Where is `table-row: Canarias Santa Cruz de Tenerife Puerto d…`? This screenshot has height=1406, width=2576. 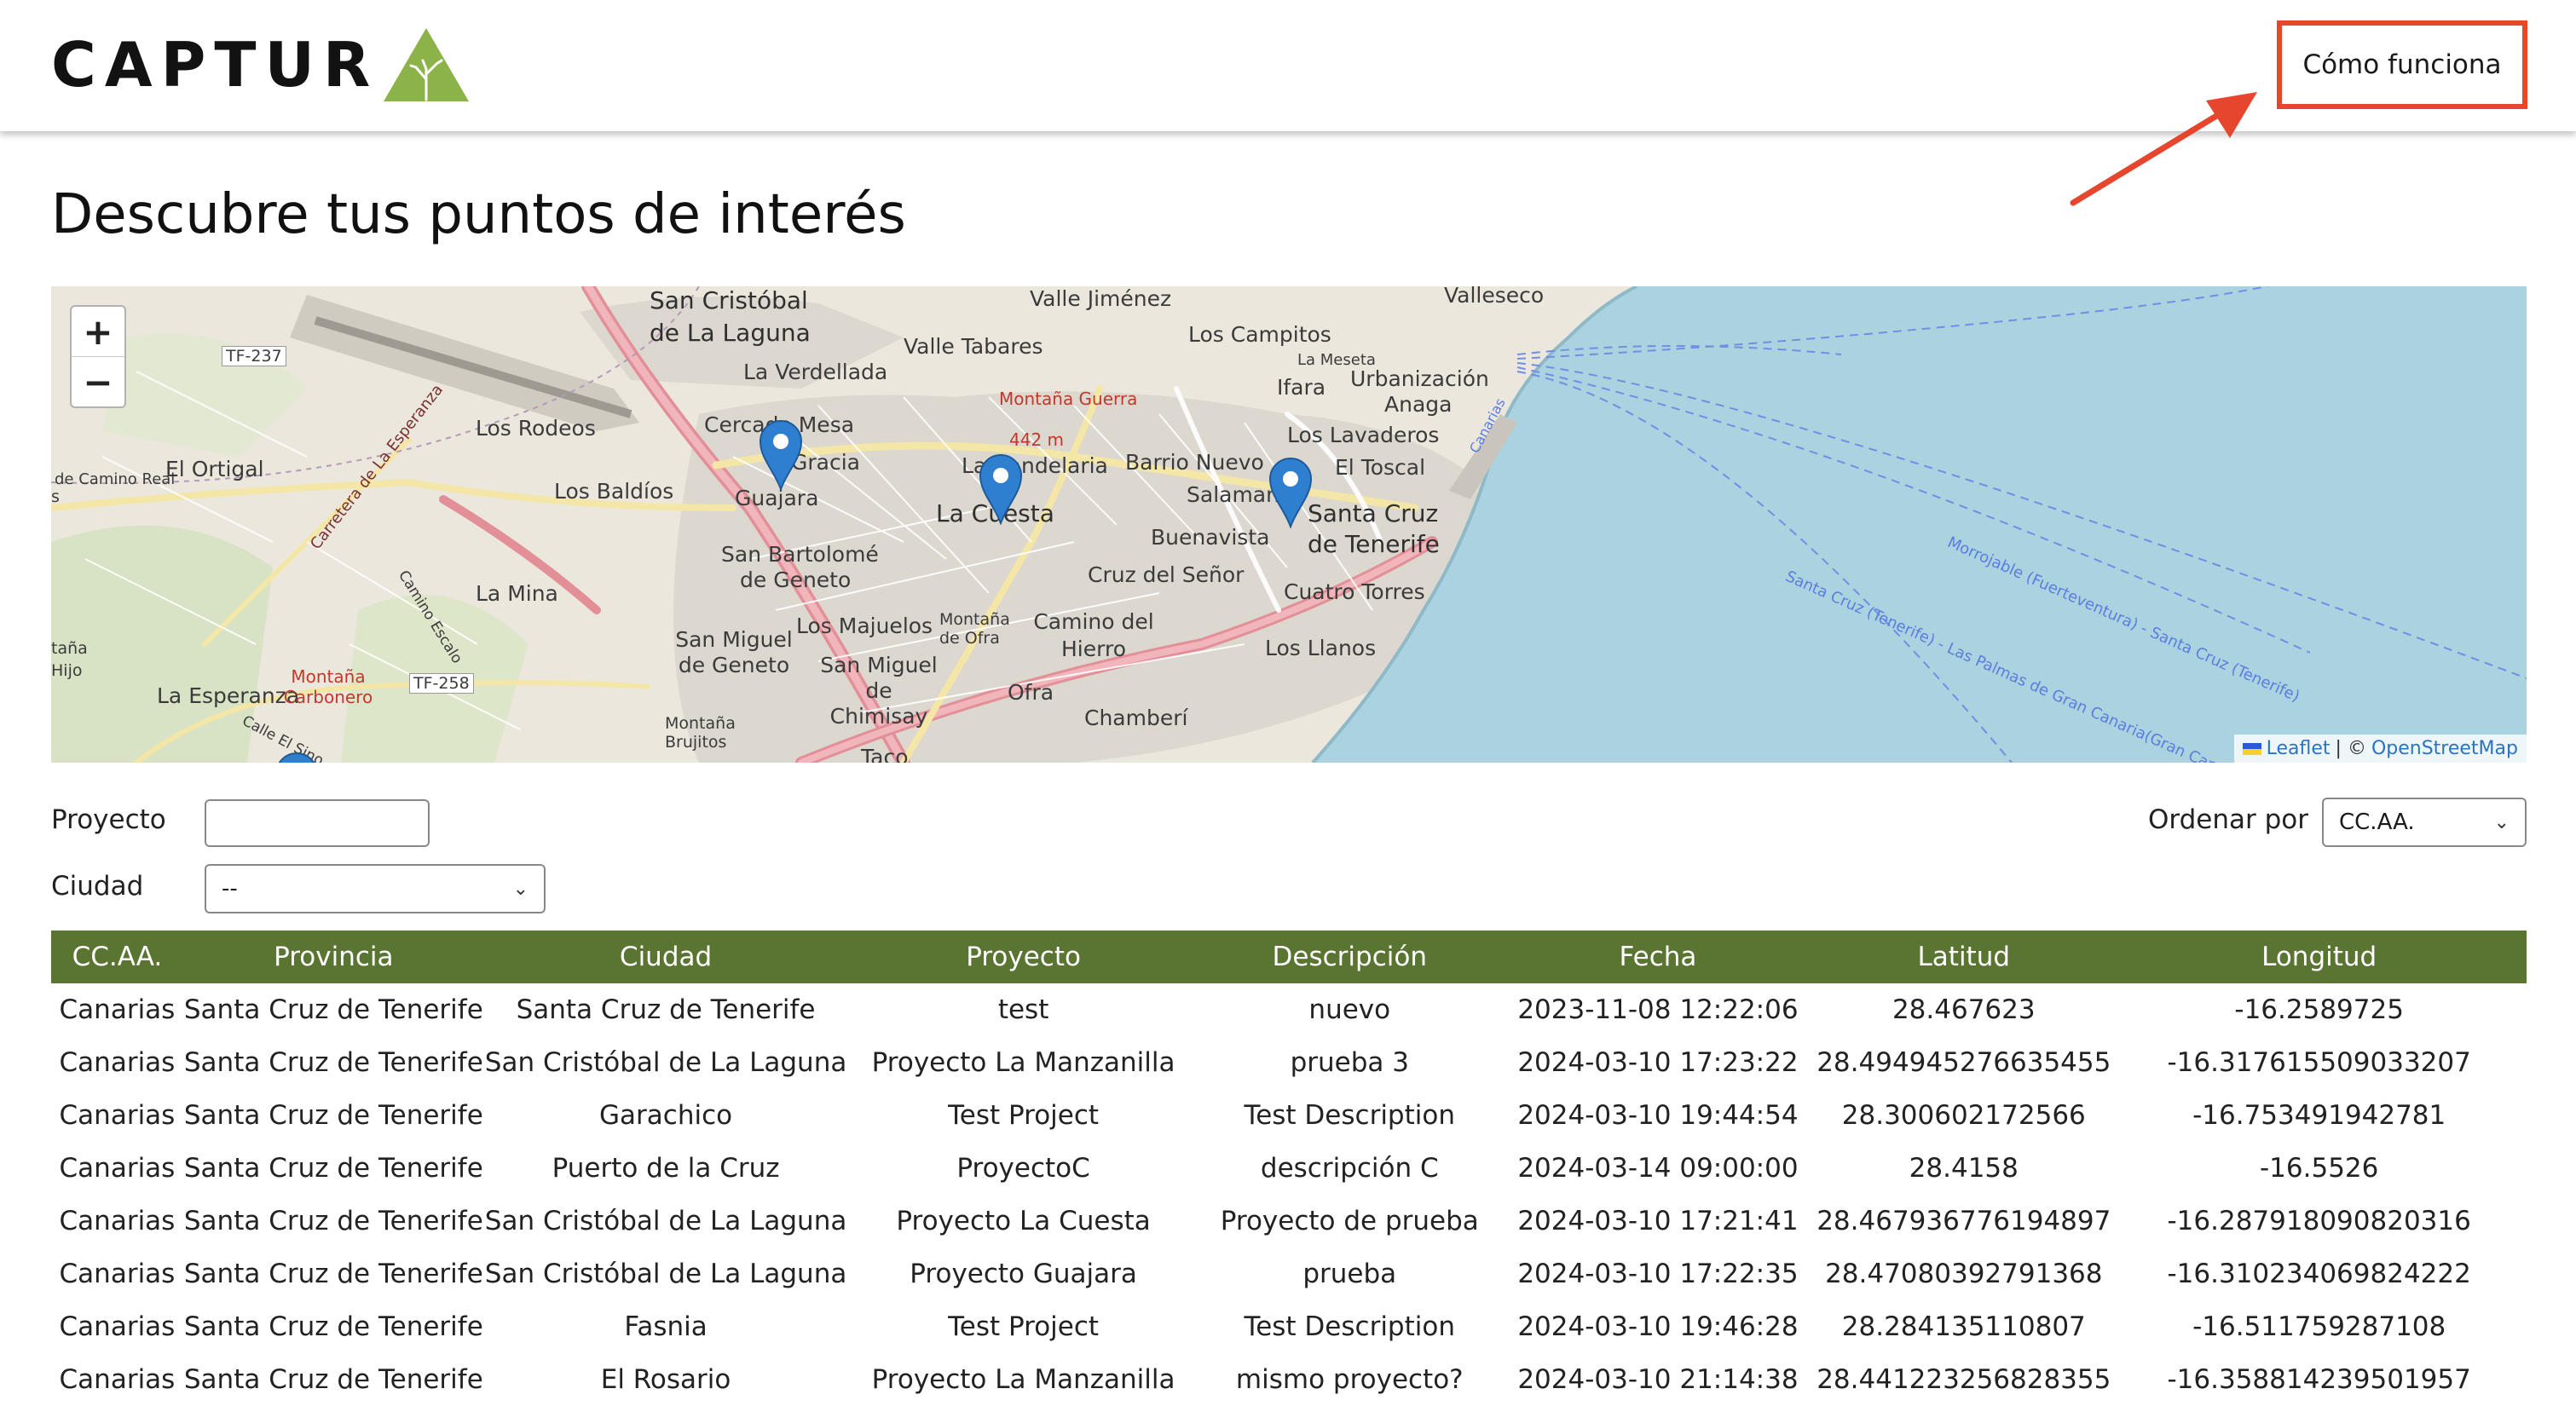 table-row: Canarias Santa Cruz de Tenerife Puerto d… is located at coordinates (1289, 1168).